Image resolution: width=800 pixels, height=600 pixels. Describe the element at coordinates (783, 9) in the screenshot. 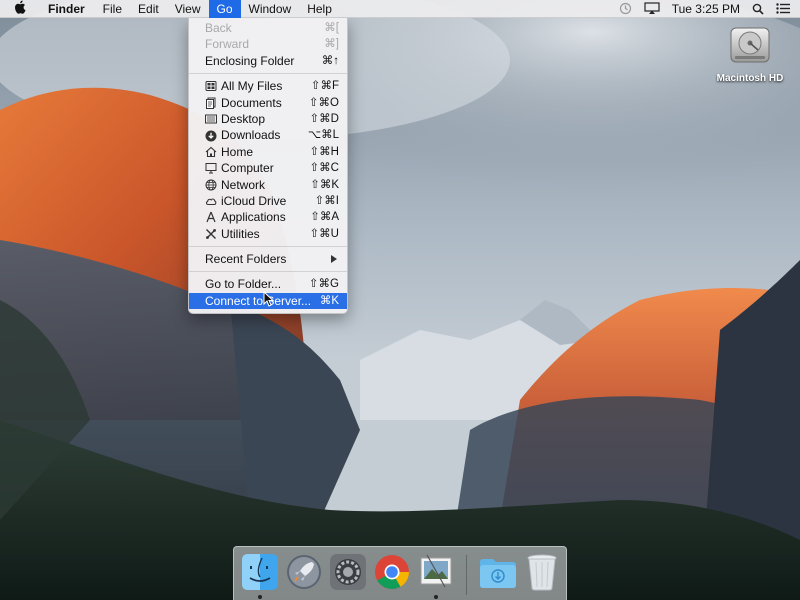

I see `notification-center-icon` at that location.